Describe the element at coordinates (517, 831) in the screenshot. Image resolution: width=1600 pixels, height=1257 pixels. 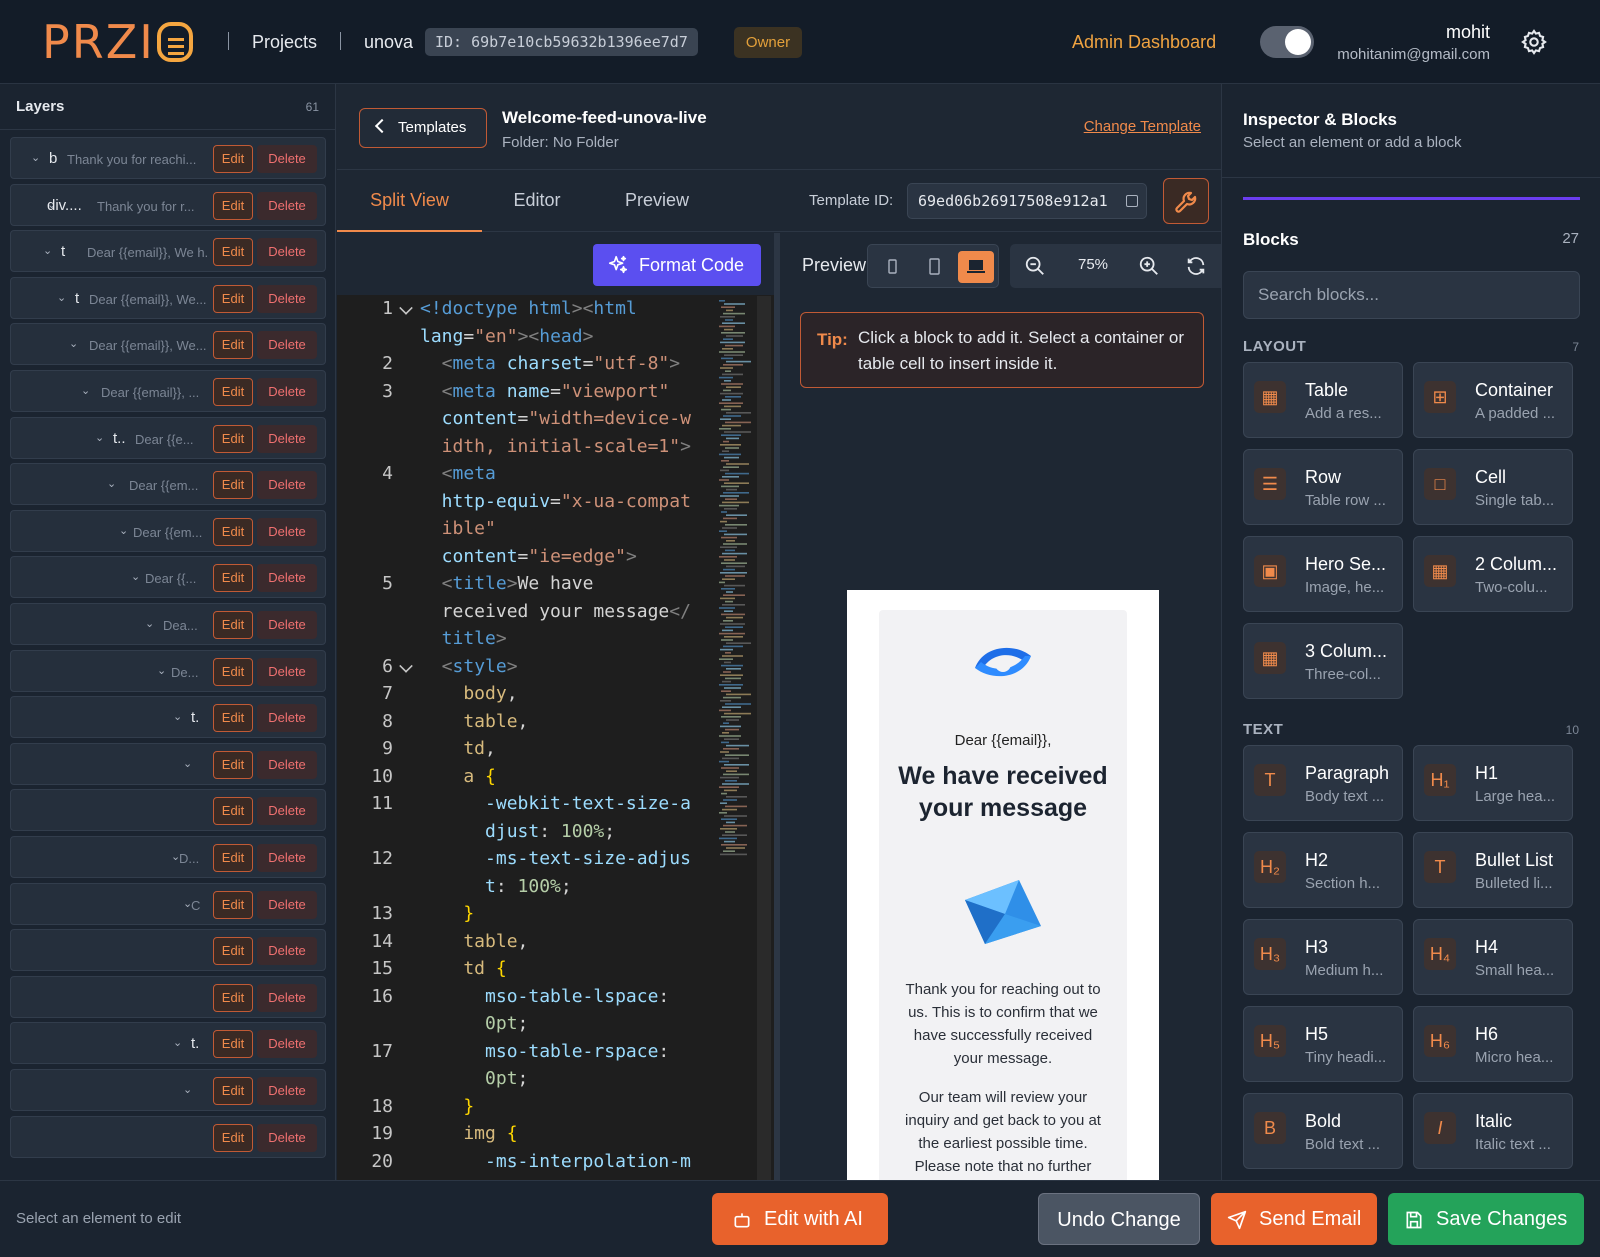
I see `code-line: djust: 100%;` at that location.